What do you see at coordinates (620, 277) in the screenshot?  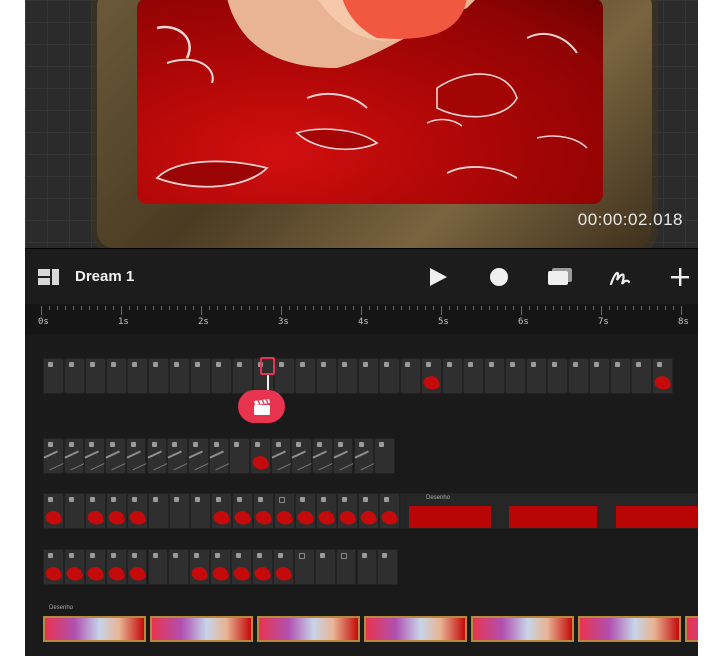 I see `brush-button` at bounding box center [620, 277].